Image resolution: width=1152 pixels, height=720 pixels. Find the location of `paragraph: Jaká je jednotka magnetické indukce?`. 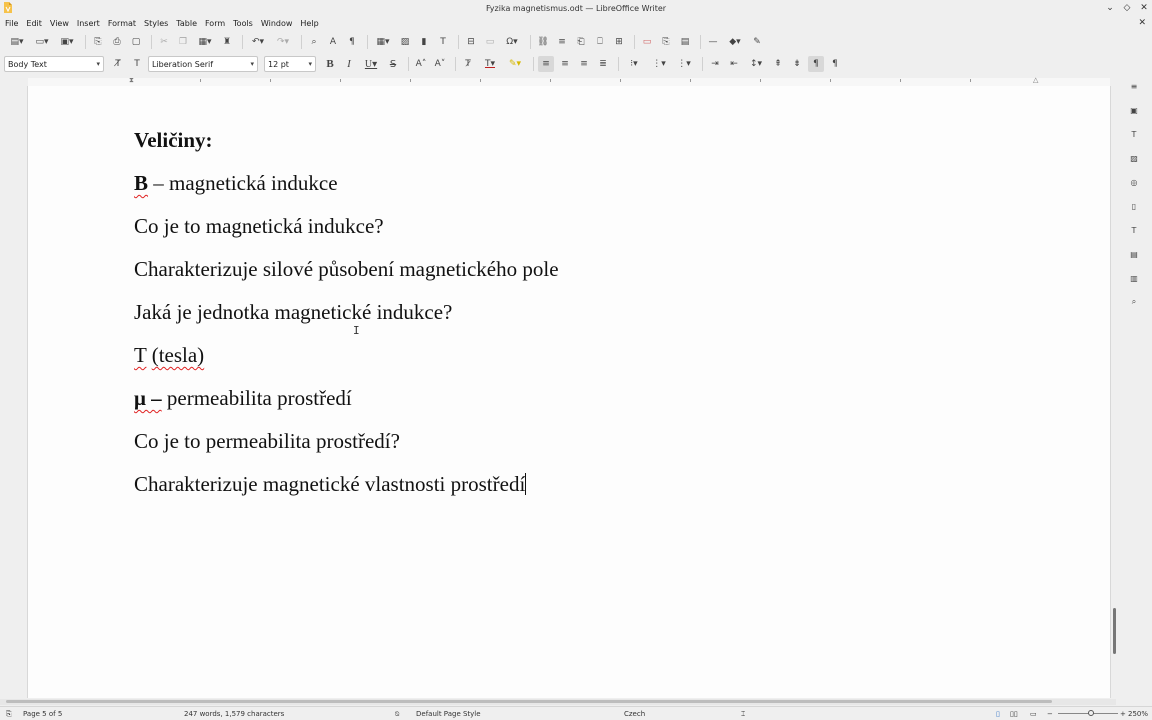

paragraph: Jaká je jednotka magnetické indukce? is located at coordinates (346, 319).